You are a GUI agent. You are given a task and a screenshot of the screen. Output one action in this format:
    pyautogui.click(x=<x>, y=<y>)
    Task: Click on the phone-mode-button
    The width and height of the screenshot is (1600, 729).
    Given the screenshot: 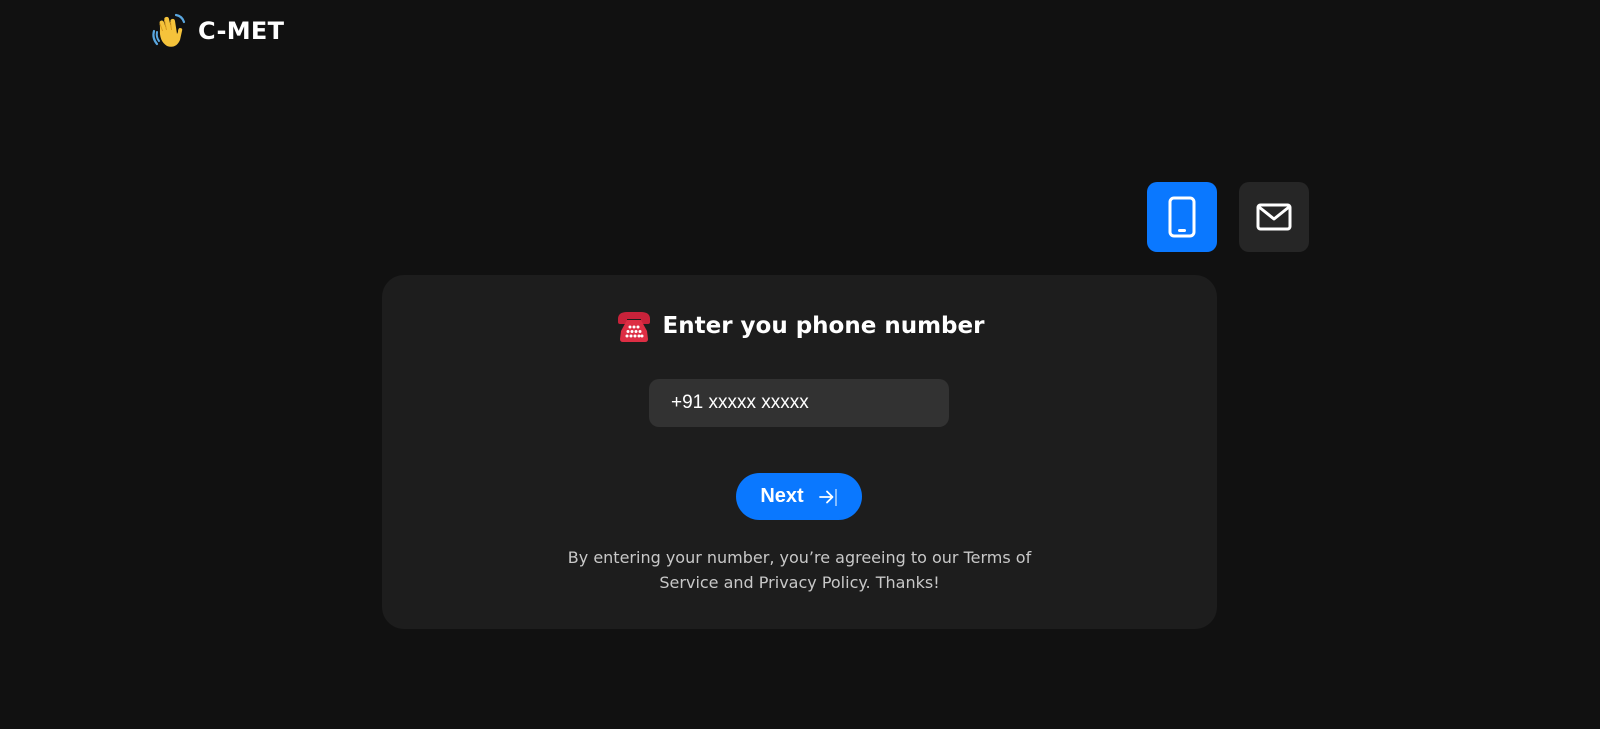 What is the action you would take?
    pyautogui.click(x=1182, y=217)
    